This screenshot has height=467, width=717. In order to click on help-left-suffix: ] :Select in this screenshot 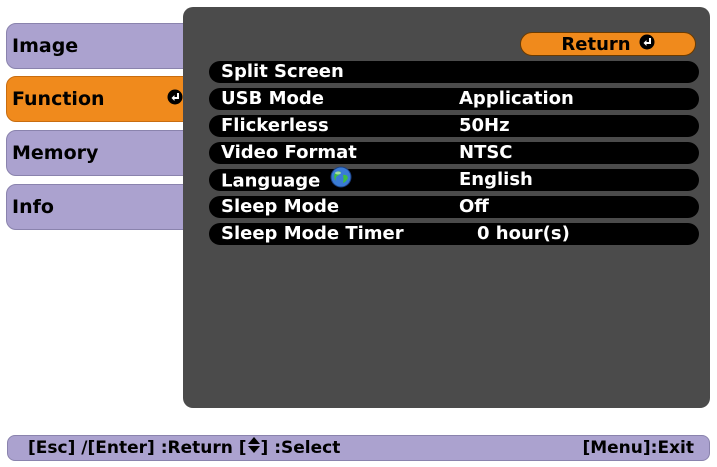, I will do `click(300, 448)`.